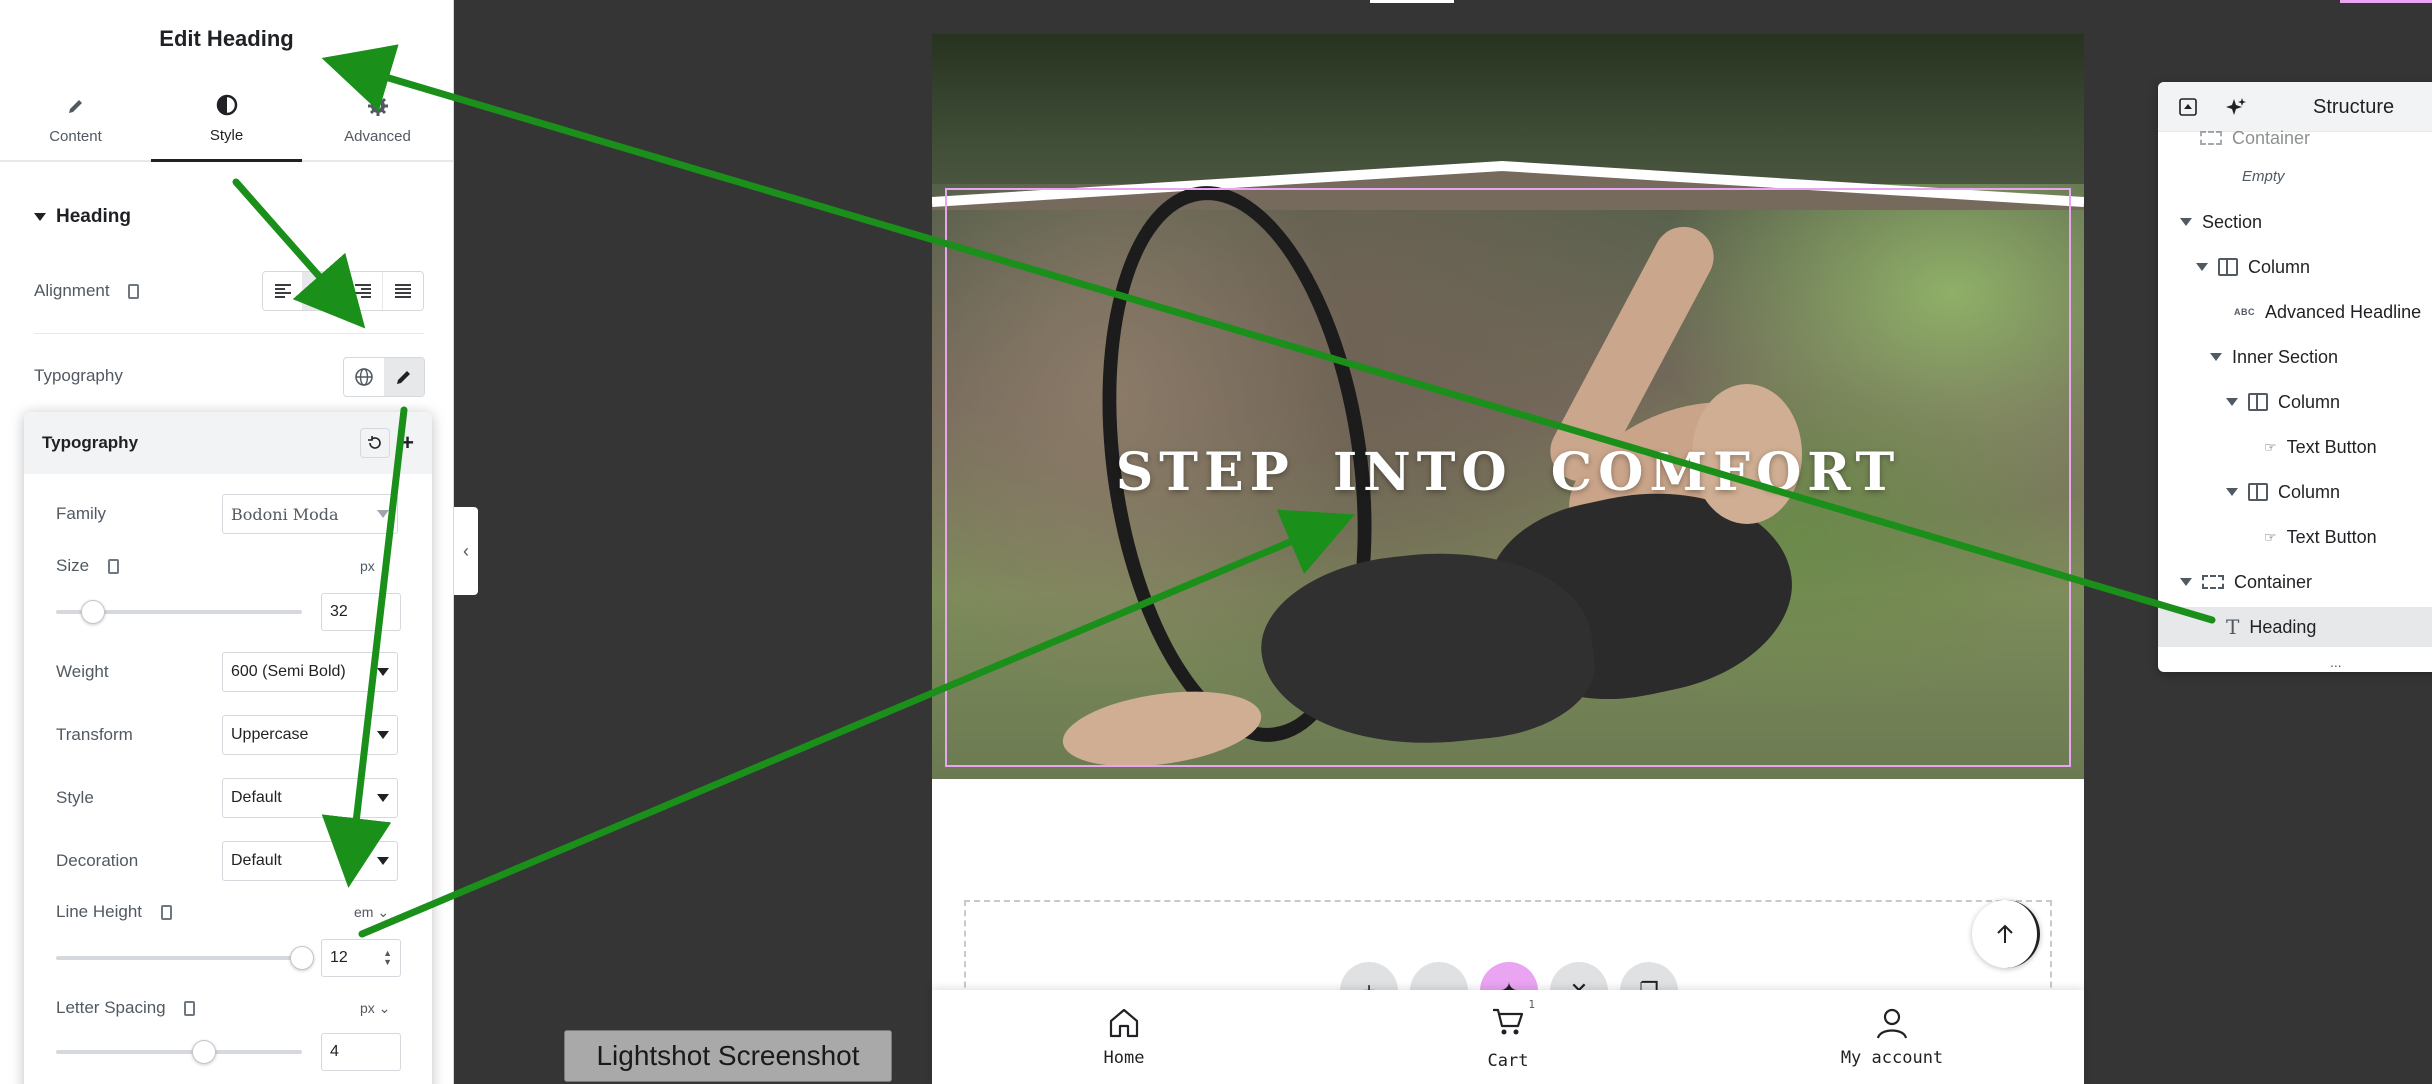 This screenshot has width=2432, height=1084. Describe the element at coordinates (361, 612) in the screenshot. I see `size-input: 32` at that location.